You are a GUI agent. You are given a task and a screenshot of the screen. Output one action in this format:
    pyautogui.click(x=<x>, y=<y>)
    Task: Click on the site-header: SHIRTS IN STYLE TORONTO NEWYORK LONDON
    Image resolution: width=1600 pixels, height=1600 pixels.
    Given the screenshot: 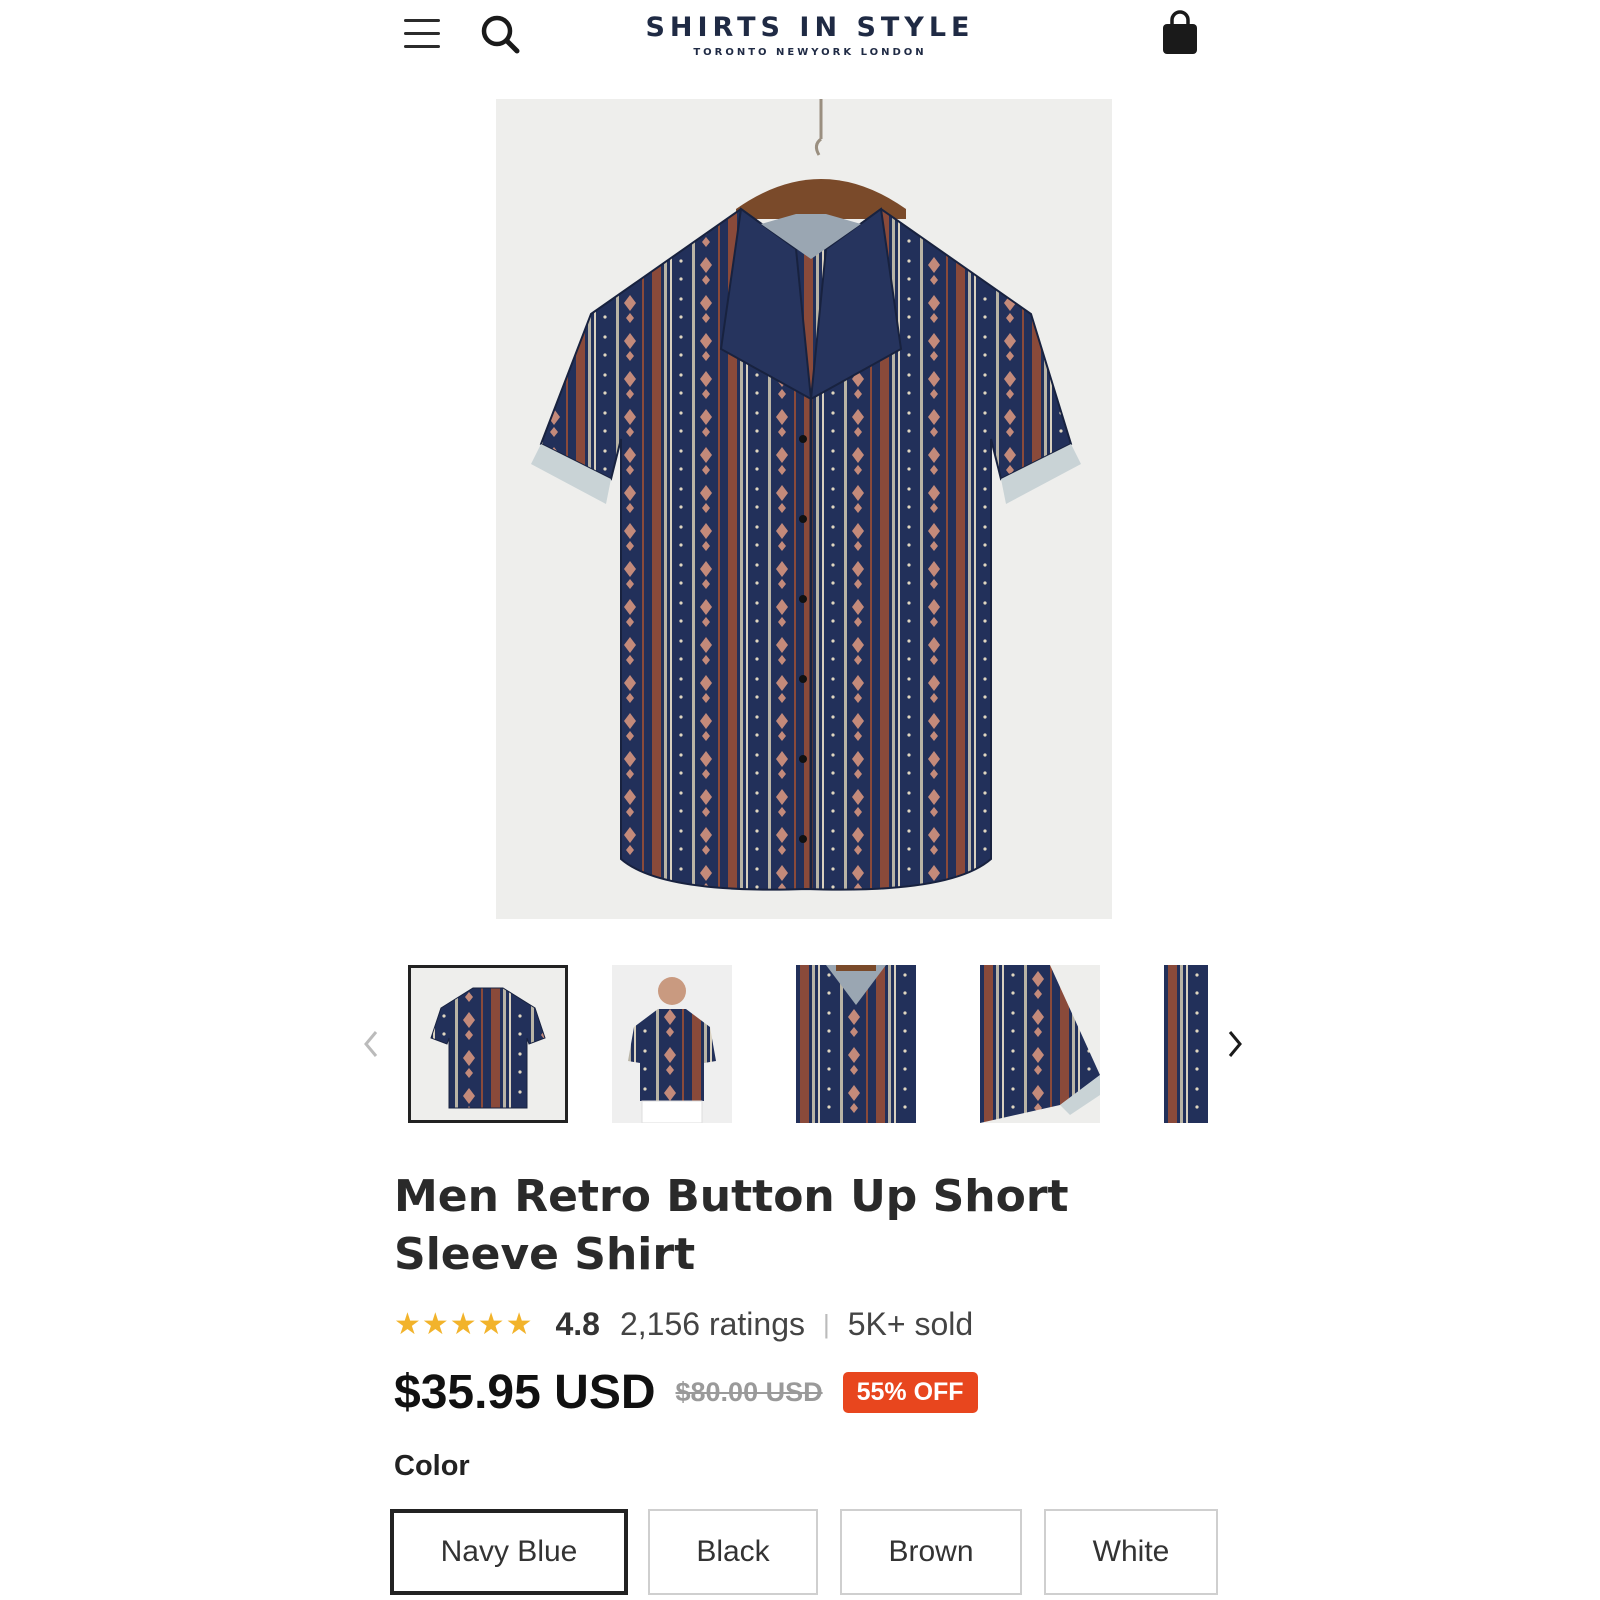 What is the action you would take?
    pyautogui.click(x=800, y=40)
    